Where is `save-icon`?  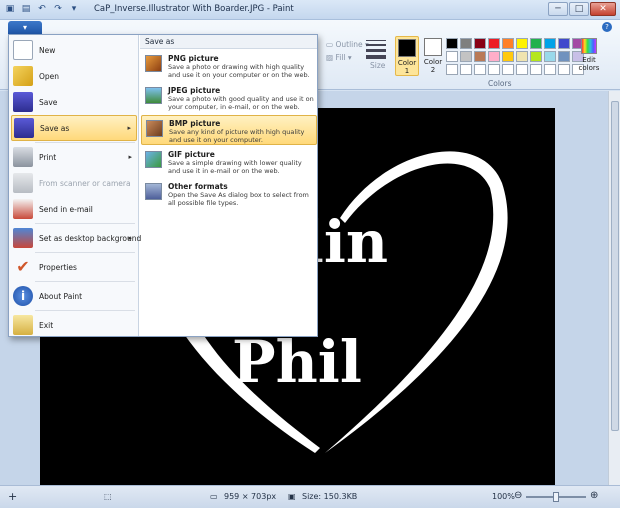 save-icon is located at coordinates (23, 102).